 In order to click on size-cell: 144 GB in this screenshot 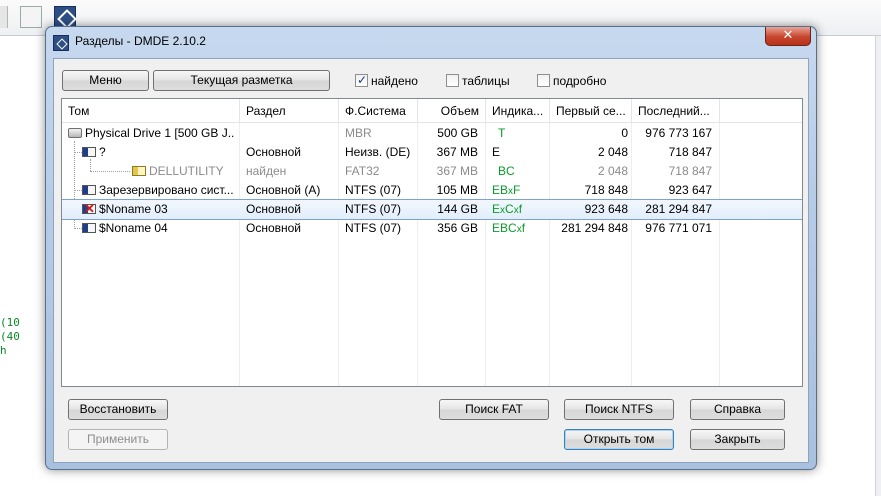, I will do `click(457, 209)`.